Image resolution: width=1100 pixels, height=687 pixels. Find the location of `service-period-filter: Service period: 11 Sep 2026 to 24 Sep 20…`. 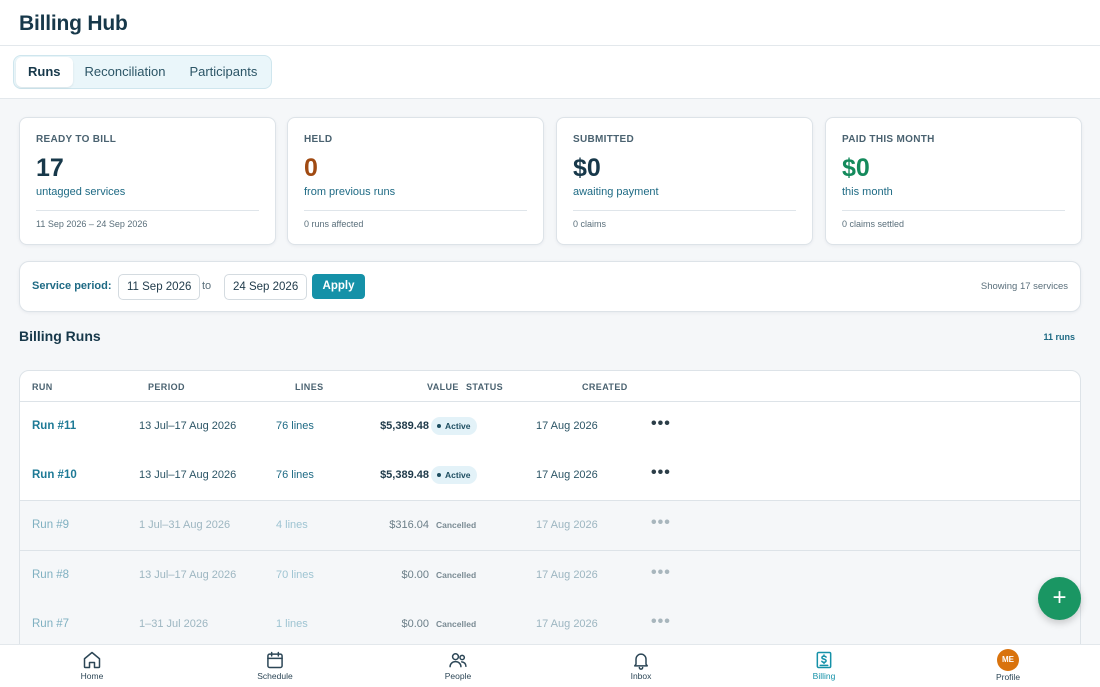

service-period-filter: Service period: 11 Sep 2026 to 24 Sep 20… is located at coordinates (550, 286).